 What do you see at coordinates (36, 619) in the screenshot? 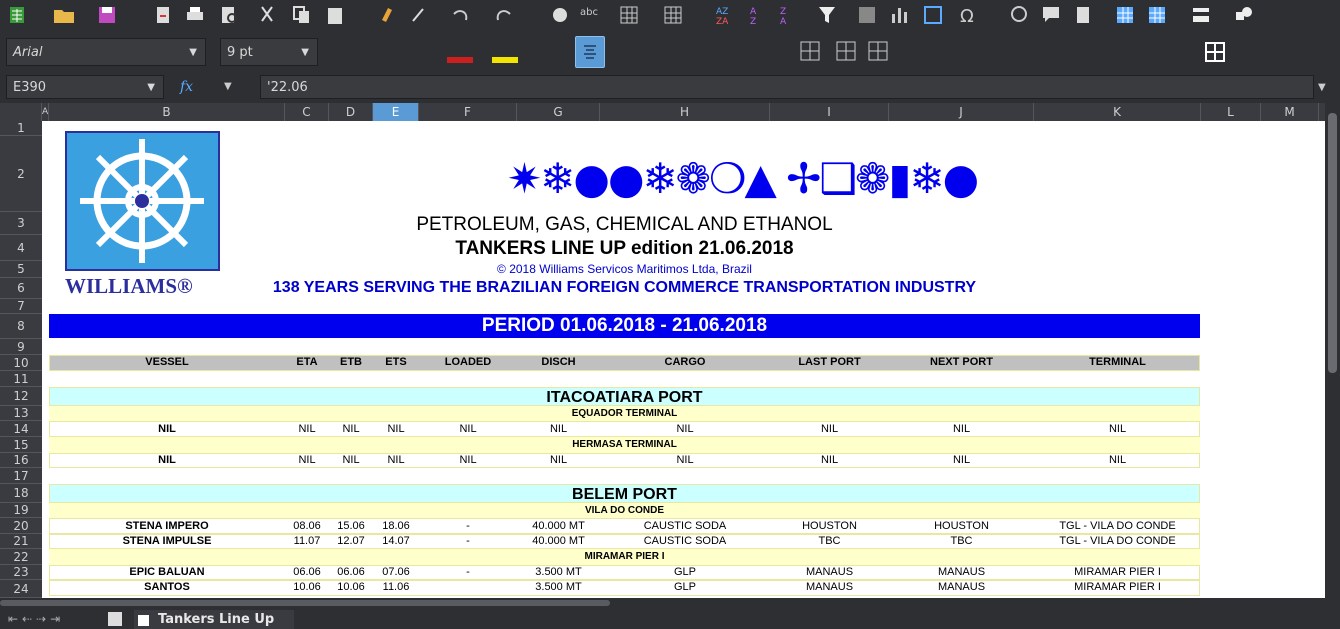
I see `sheet-navigation-icons: ⇤⇠⇢⇥` at bounding box center [36, 619].